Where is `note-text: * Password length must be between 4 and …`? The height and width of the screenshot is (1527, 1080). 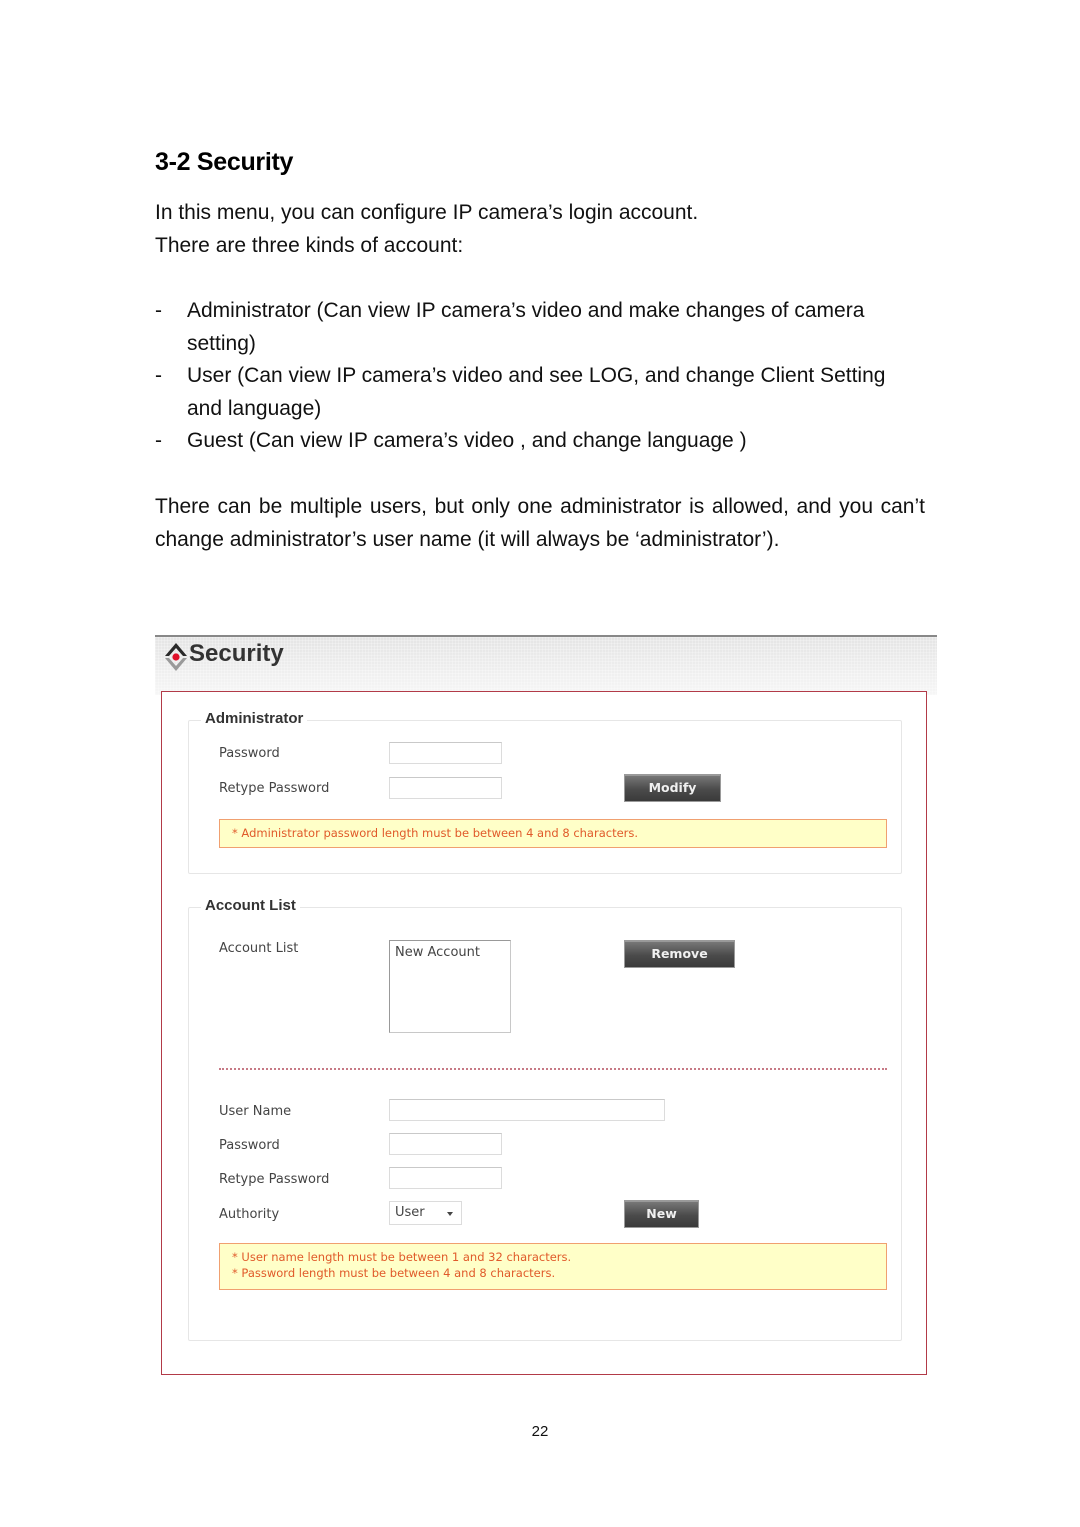
note-text: * Password length must be between 4 and … is located at coordinates (394, 1273).